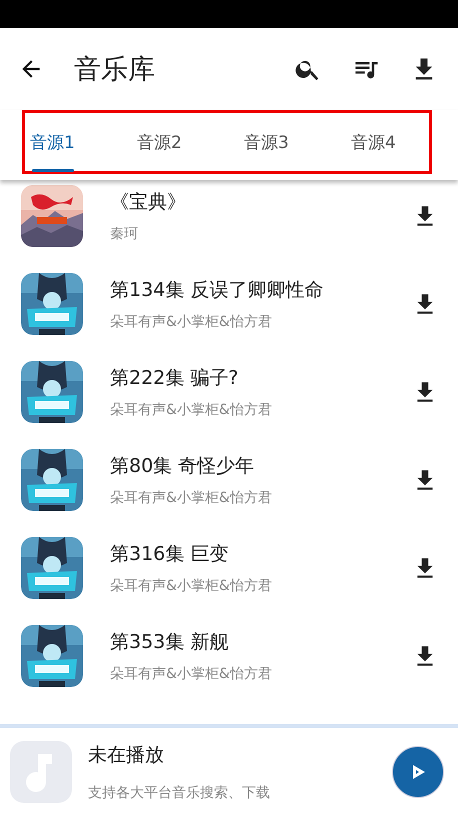 This screenshot has width=458, height=820. What do you see at coordinates (297, 142) in the screenshot?
I see `source-tab: 音源3` at bounding box center [297, 142].